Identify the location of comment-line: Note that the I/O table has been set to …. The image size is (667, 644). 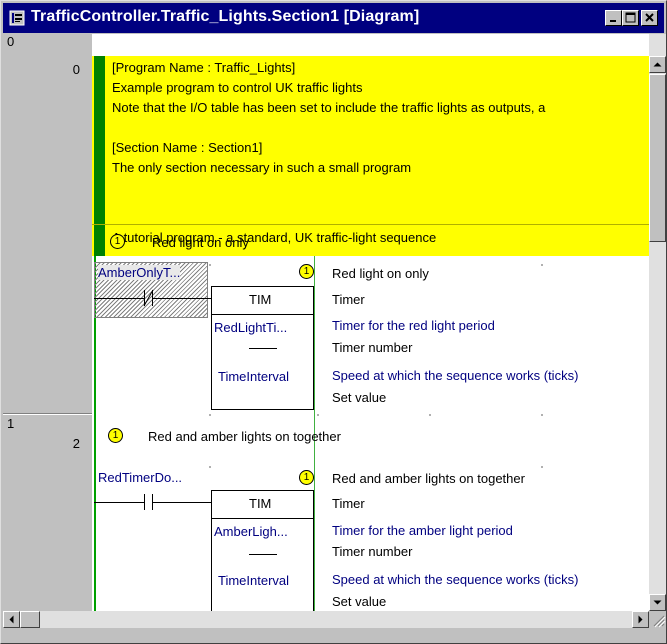
(329, 107).